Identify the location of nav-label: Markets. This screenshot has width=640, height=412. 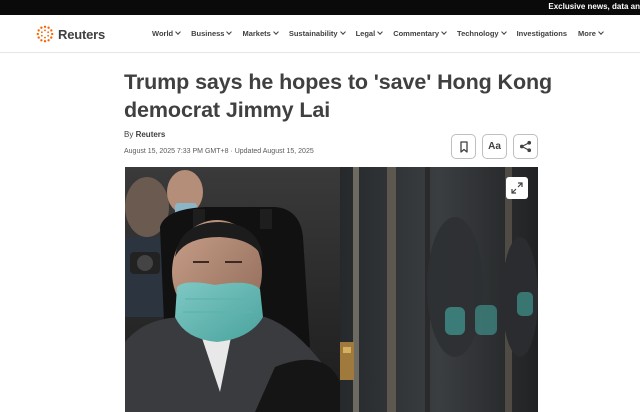
(256, 33).